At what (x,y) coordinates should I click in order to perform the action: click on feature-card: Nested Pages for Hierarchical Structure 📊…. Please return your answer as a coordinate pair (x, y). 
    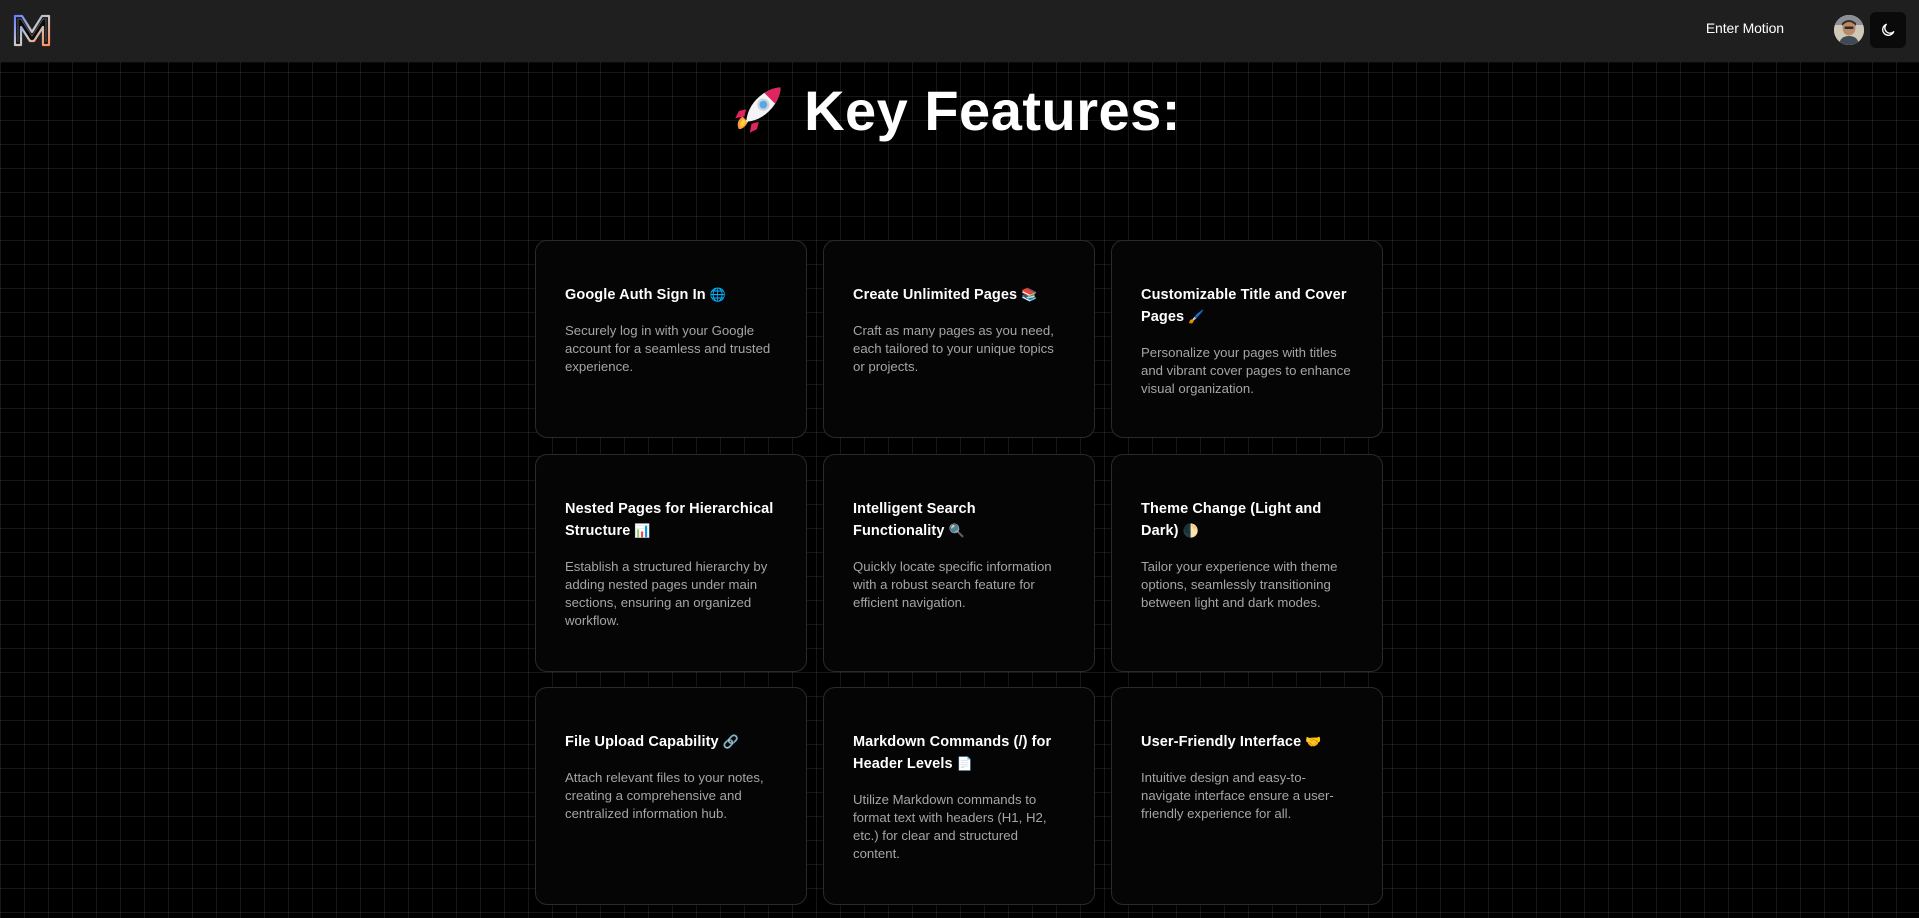
    Looking at the image, I should click on (671, 563).